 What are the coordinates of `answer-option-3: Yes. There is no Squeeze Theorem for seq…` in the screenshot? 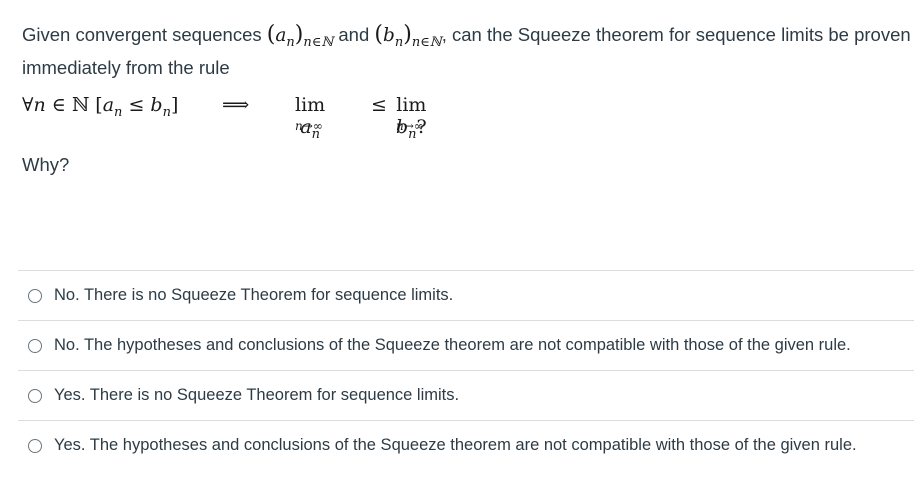 It's located at (466, 395).